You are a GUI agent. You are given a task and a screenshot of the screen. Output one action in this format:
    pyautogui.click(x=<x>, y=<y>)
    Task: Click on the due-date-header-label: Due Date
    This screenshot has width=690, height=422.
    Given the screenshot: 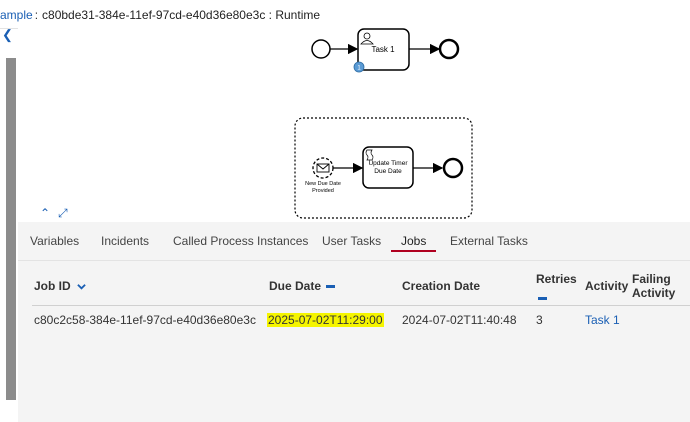 What is the action you would take?
    pyautogui.click(x=295, y=286)
    